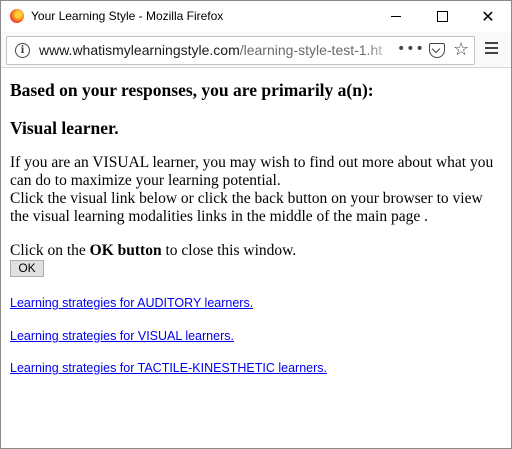 The width and height of the screenshot is (512, 449). Describe the element at coordinates (64, 128) in the screenshot. I see `result-learner-type: Visual learner.` at that location.